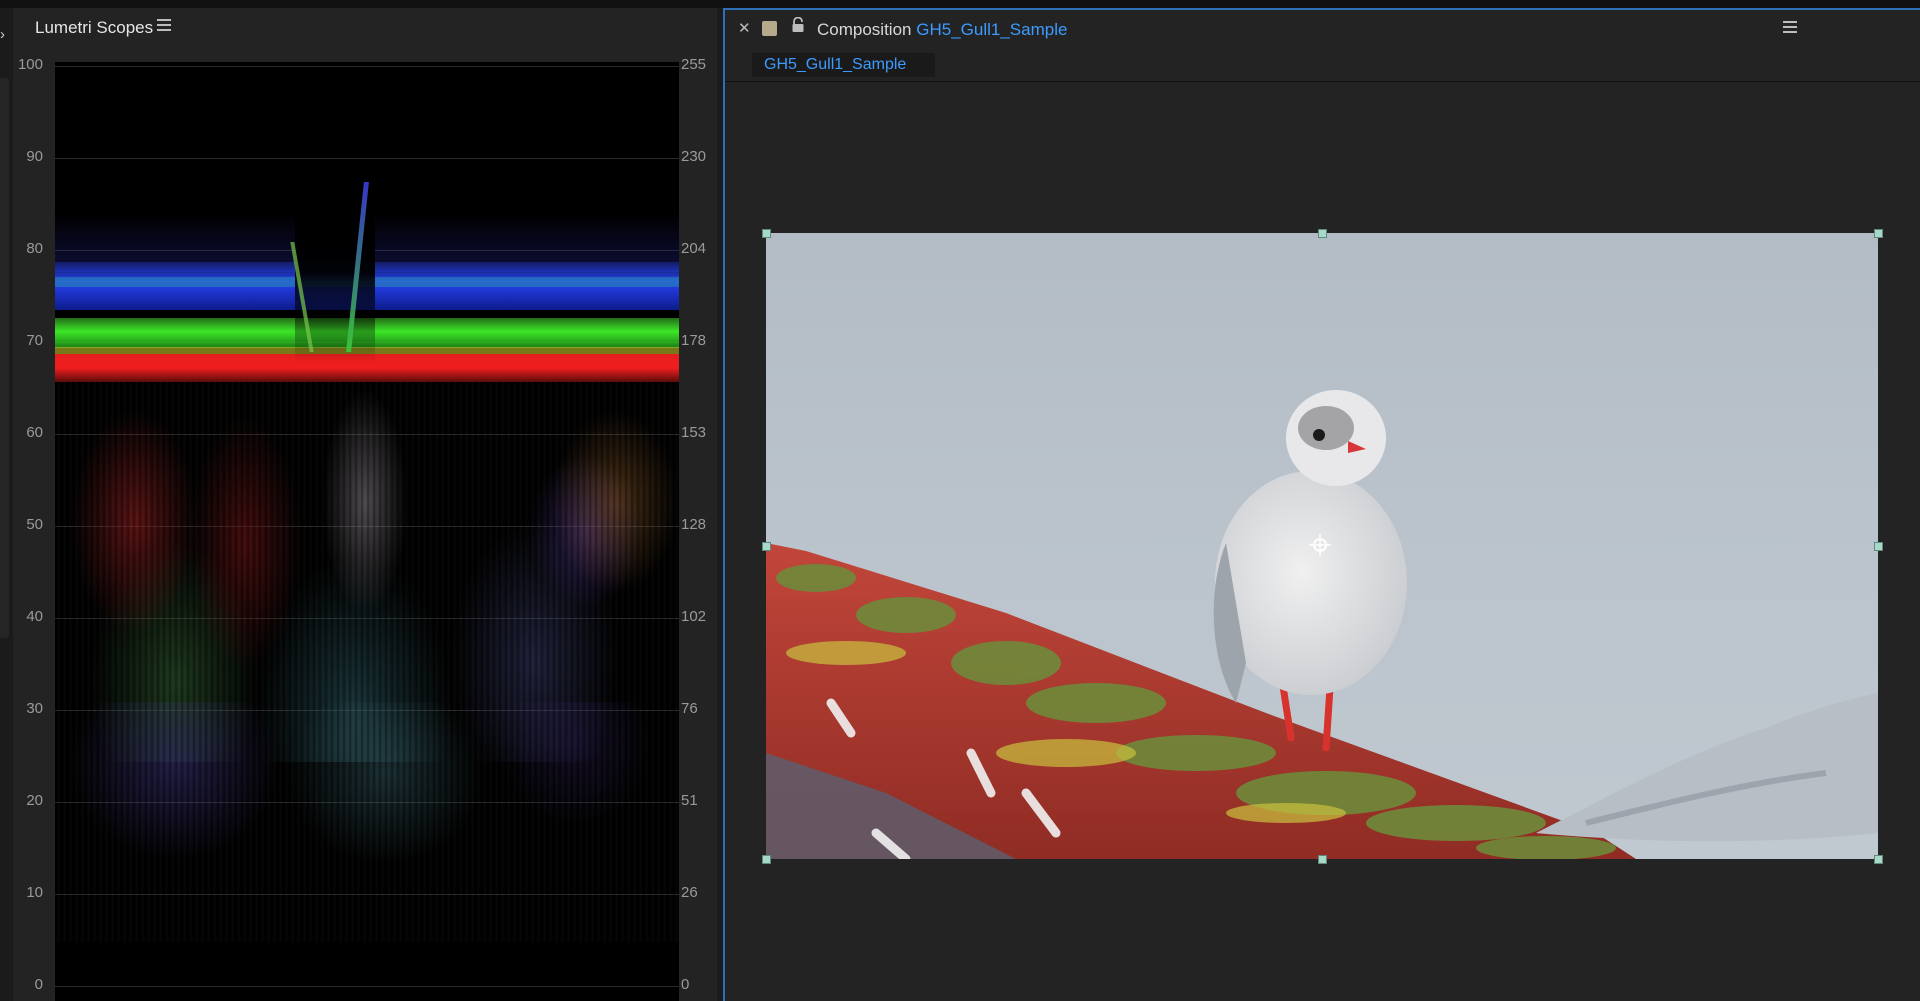 This screenshot has height=1001, width=1920. I want to click on scope-axis-label: 80, so click(34, 248).